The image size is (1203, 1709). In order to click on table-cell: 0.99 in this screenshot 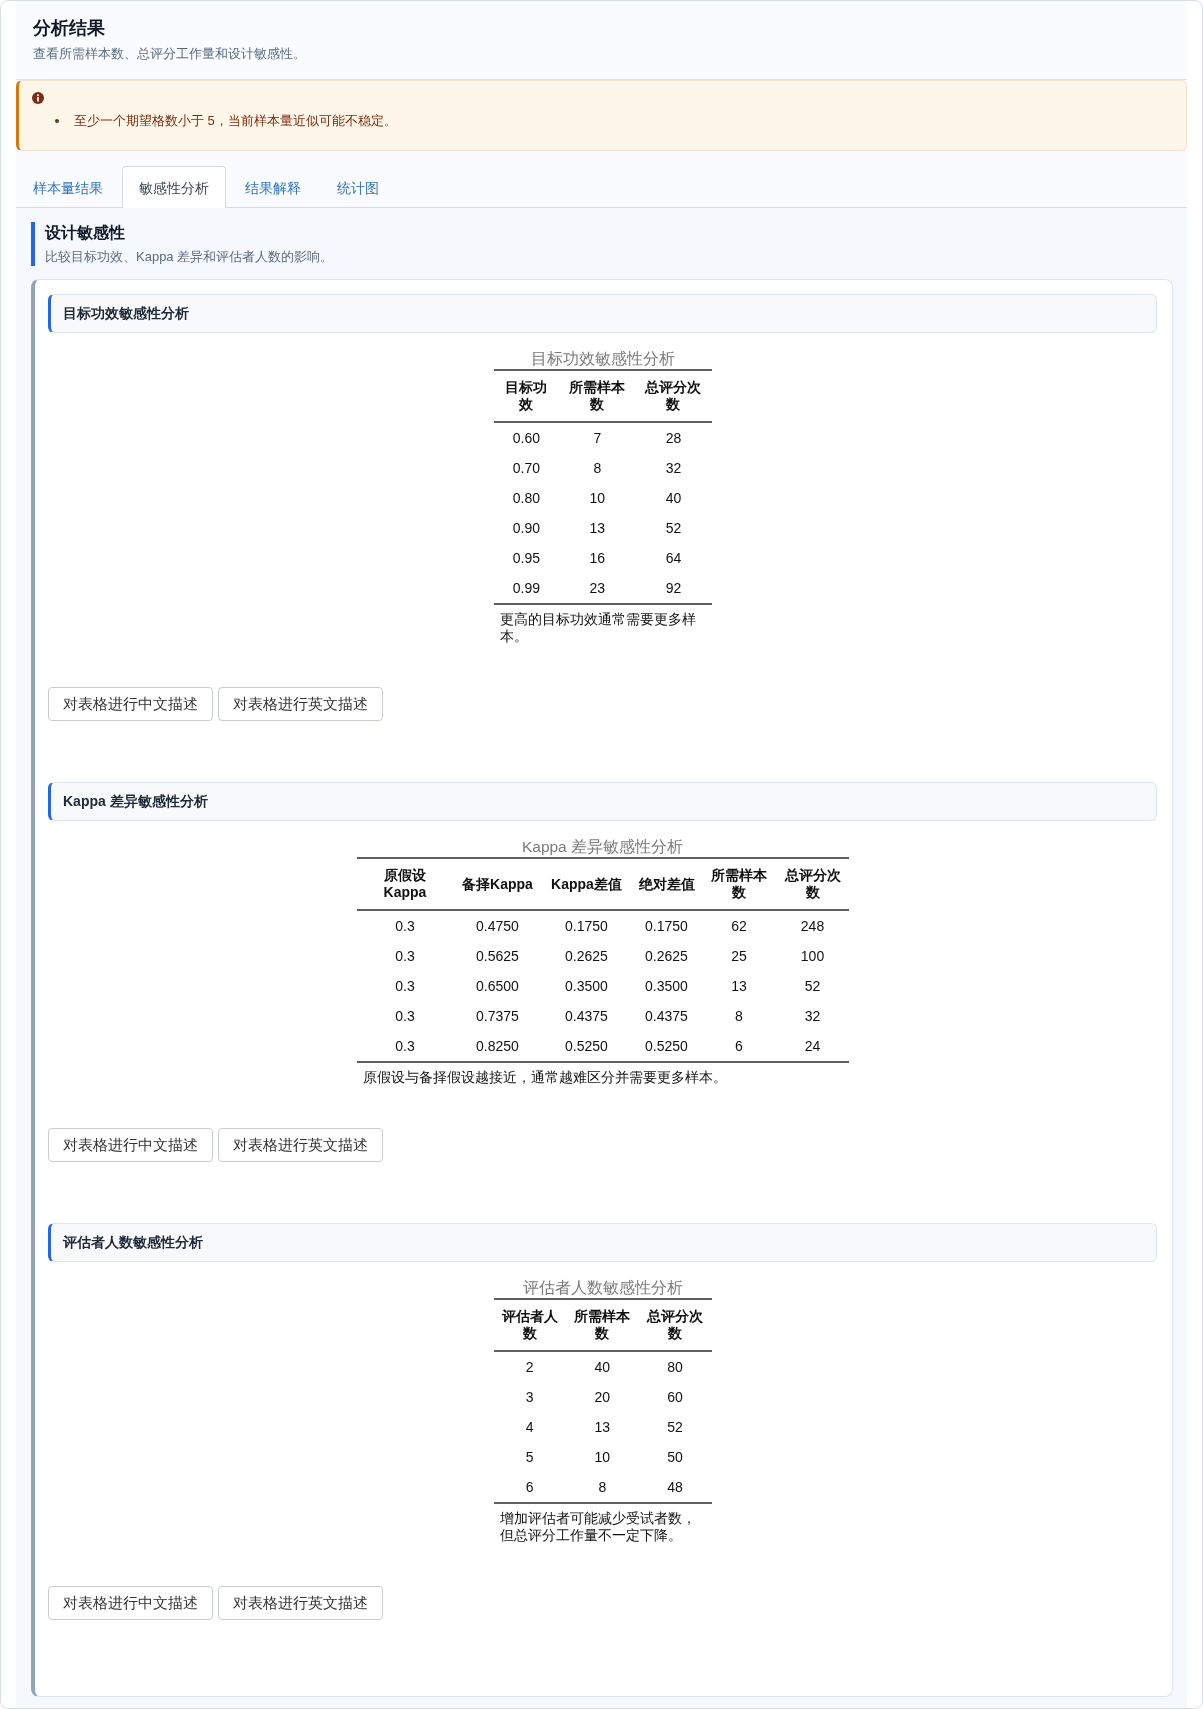, I will do `click(526, 588)`.